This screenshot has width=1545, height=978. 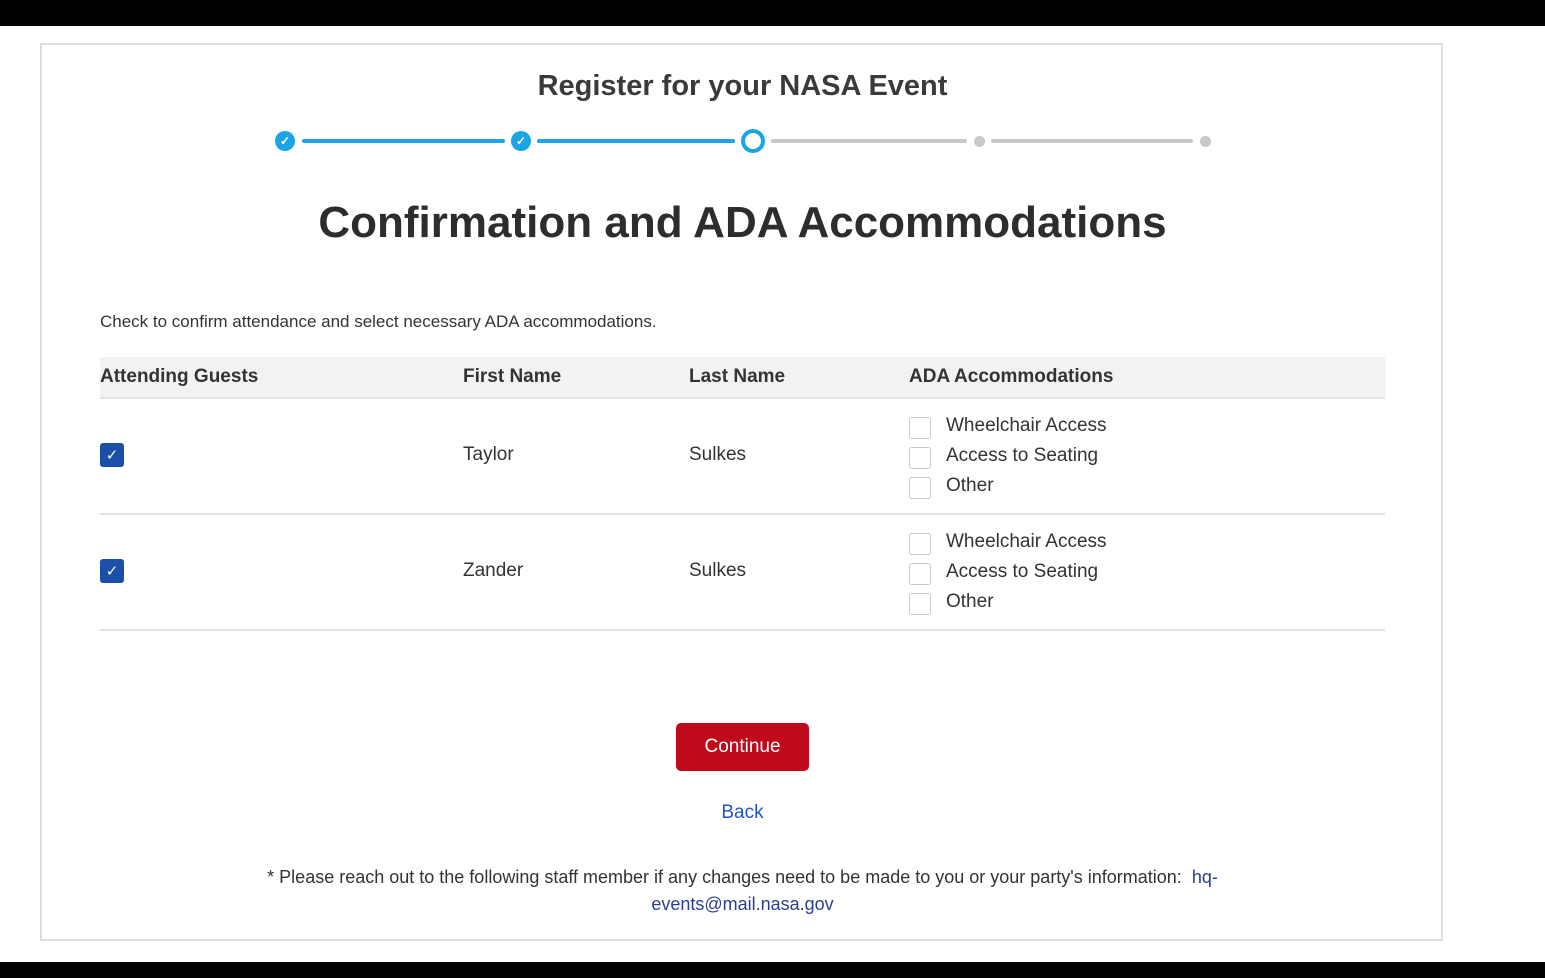 I want to click on event-title: Register for your NASA Event, so click(x=742, y=86).